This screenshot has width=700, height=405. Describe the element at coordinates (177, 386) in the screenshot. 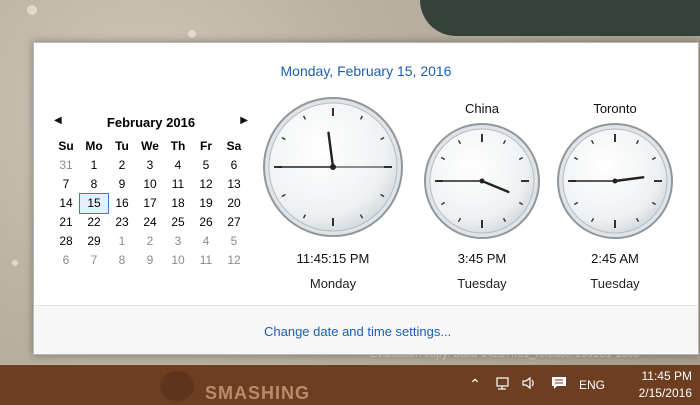

I see `smashing-logo` at that location.